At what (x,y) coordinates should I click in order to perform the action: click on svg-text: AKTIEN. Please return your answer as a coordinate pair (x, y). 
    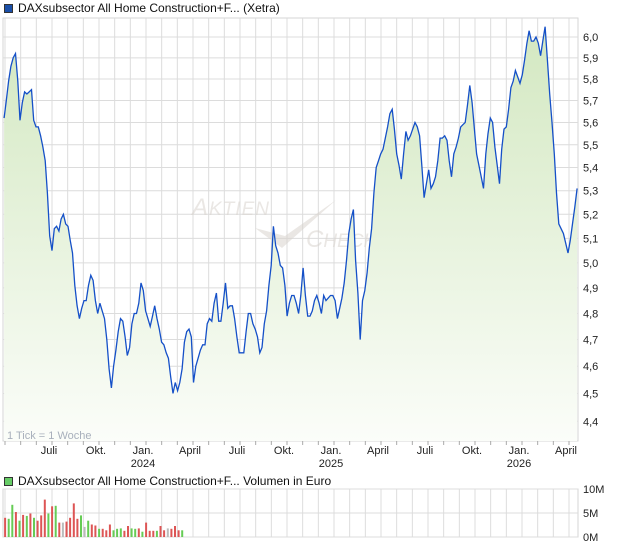
    Looking at the image, I should click on (230, 207).